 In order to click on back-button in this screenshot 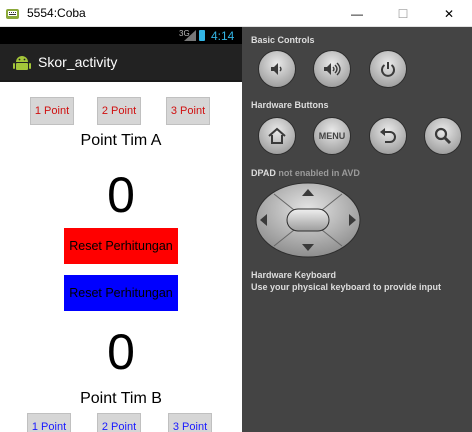, I will do `click(388, 136)`.